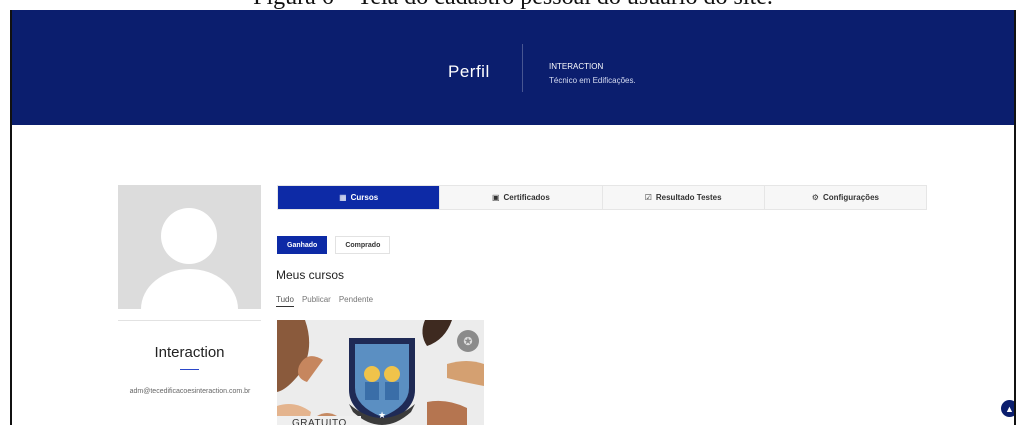 The height and width of the screenshot is (425, 1026). I want to click on banner-subtitle: Técnico em Edificações., so click(592, 80).